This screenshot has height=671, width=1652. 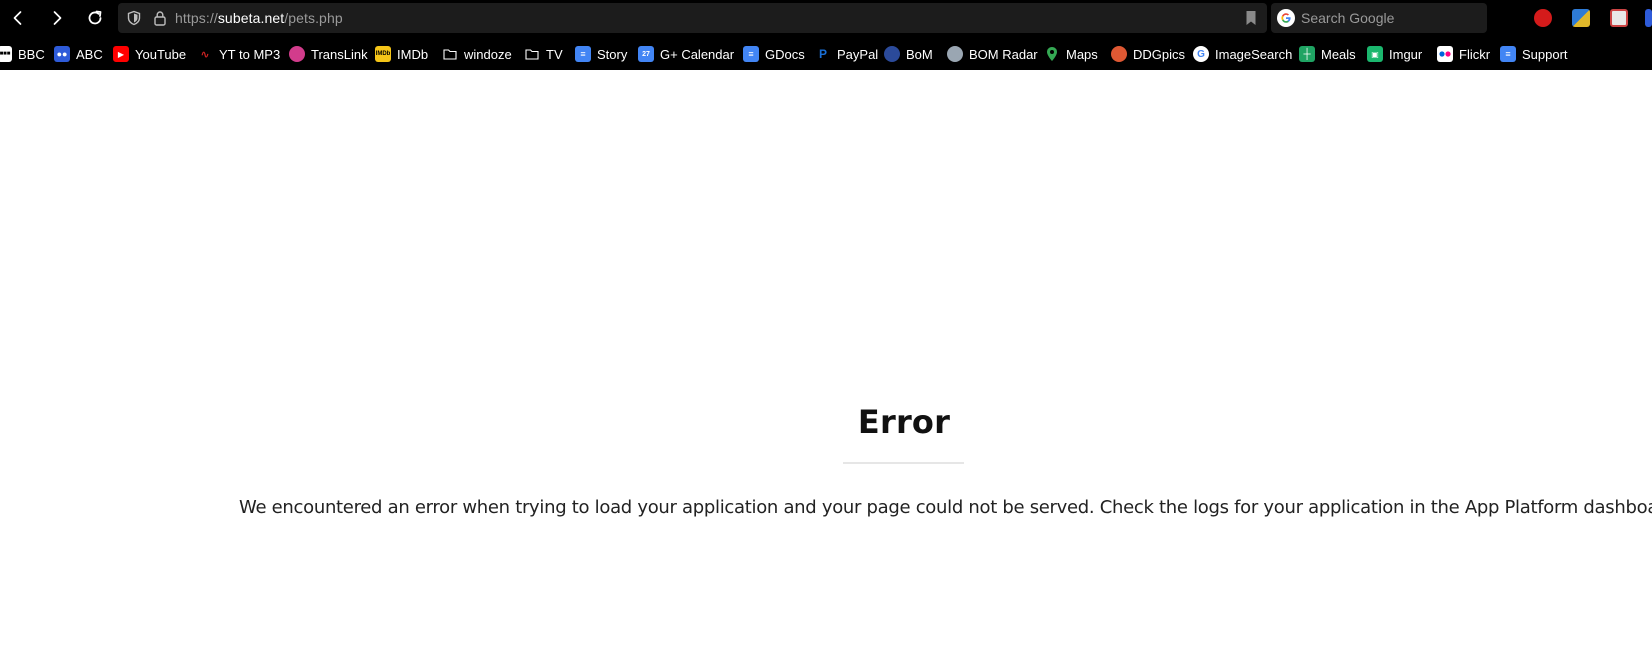 What do you see at coordinates (692, 18) in the screenshot?
I see `address-bar: https://subeta.net/pets.php` at bounding box center [692, 18].